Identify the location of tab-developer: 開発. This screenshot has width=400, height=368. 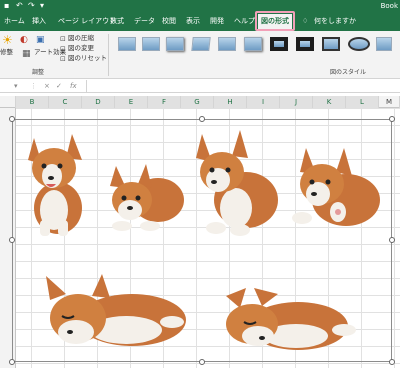
(217, 21).